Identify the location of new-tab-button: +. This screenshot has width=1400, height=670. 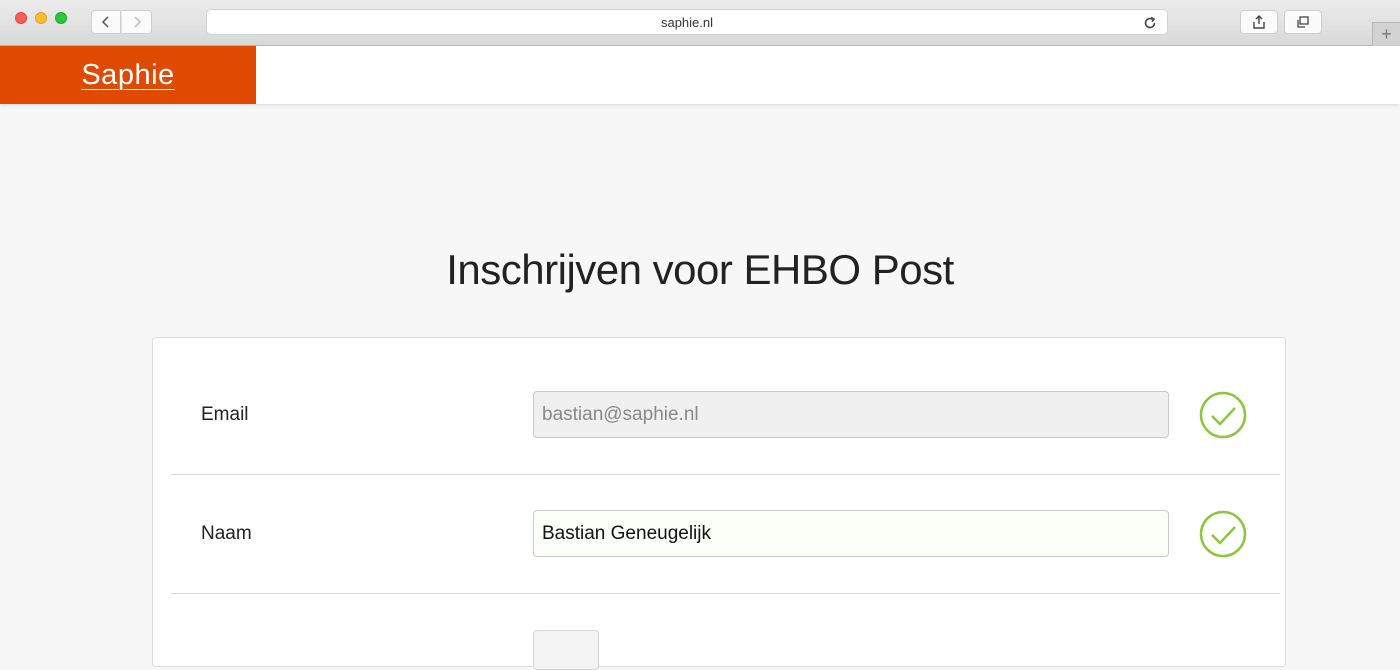
(1386, 34).